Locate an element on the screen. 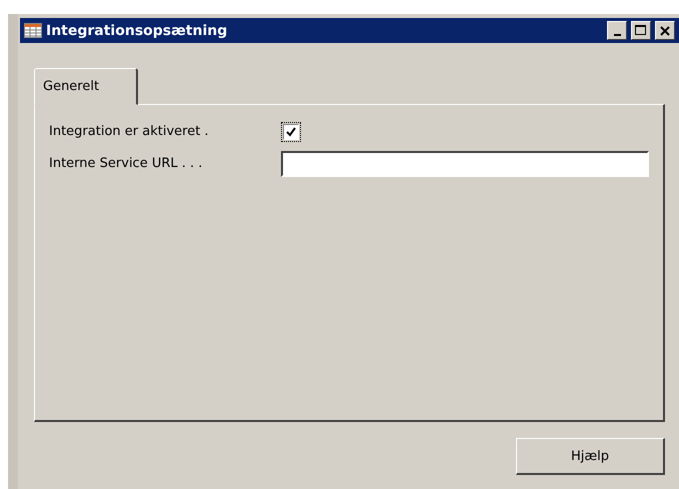 This screenshot has height=489, width=679. window-title: Integrationsopsætning is located at coordinates (137, 30).